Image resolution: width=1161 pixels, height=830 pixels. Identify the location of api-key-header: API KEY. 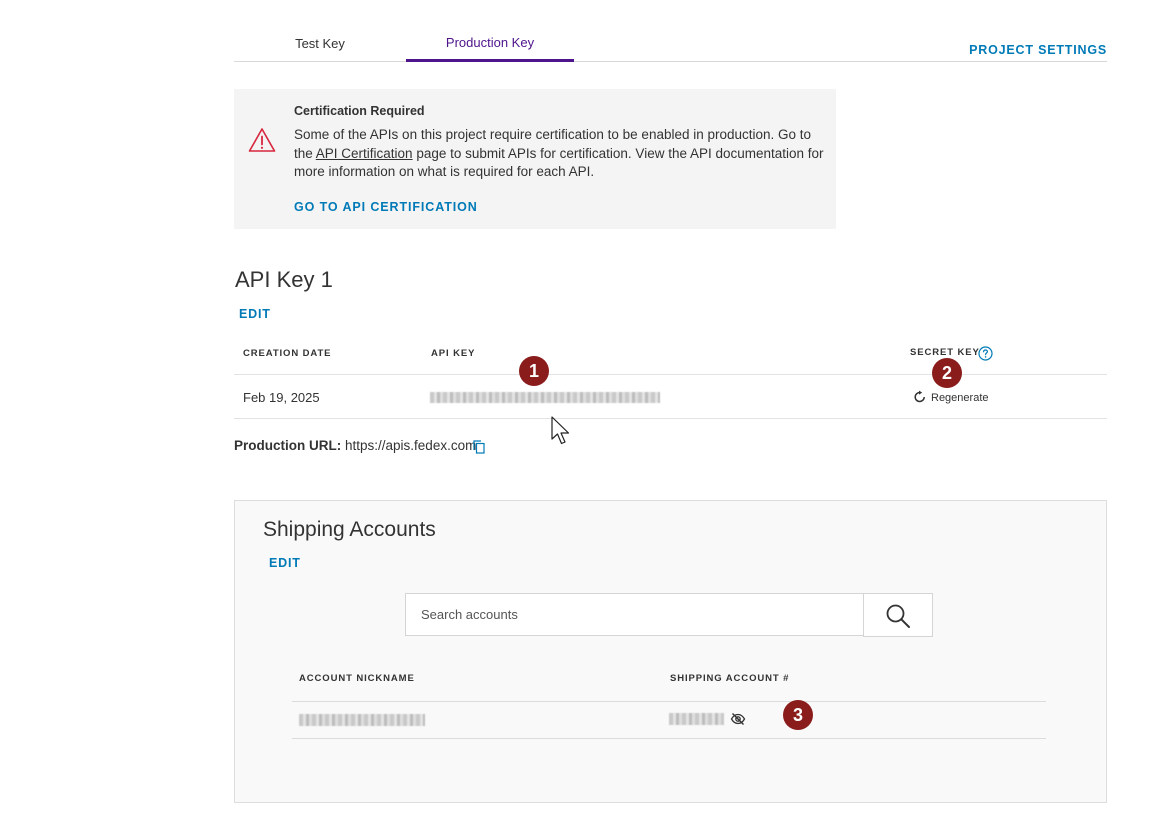
(453, 353).